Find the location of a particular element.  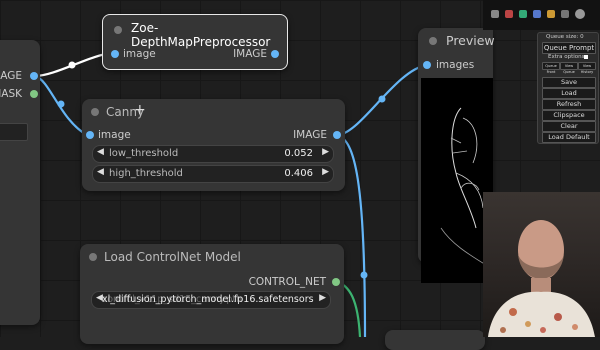

view-history-button: View History is located at coordinates (587, 68).